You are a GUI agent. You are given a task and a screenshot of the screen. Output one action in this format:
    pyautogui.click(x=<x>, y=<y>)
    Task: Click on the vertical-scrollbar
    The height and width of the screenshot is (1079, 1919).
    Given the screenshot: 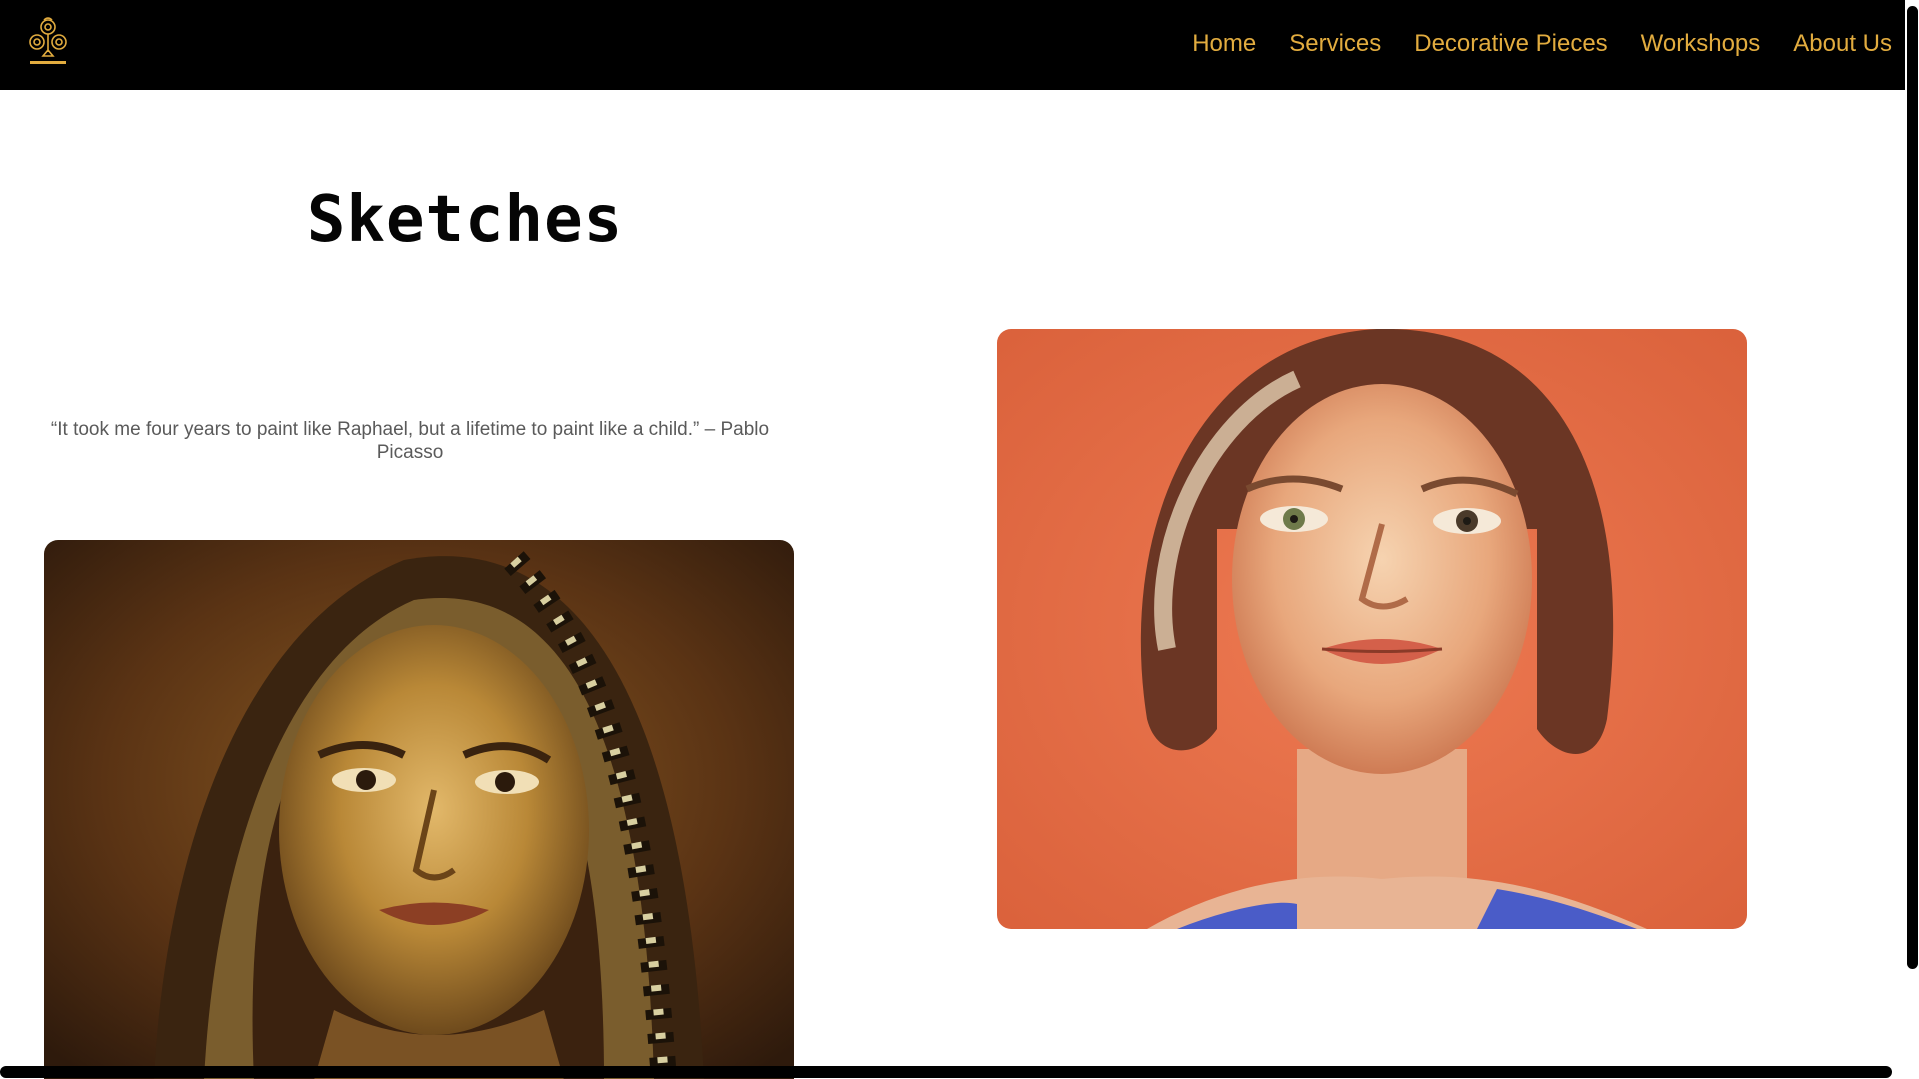 What is the action you would take?
    pyautogui.click(x=1912, y=539)
    